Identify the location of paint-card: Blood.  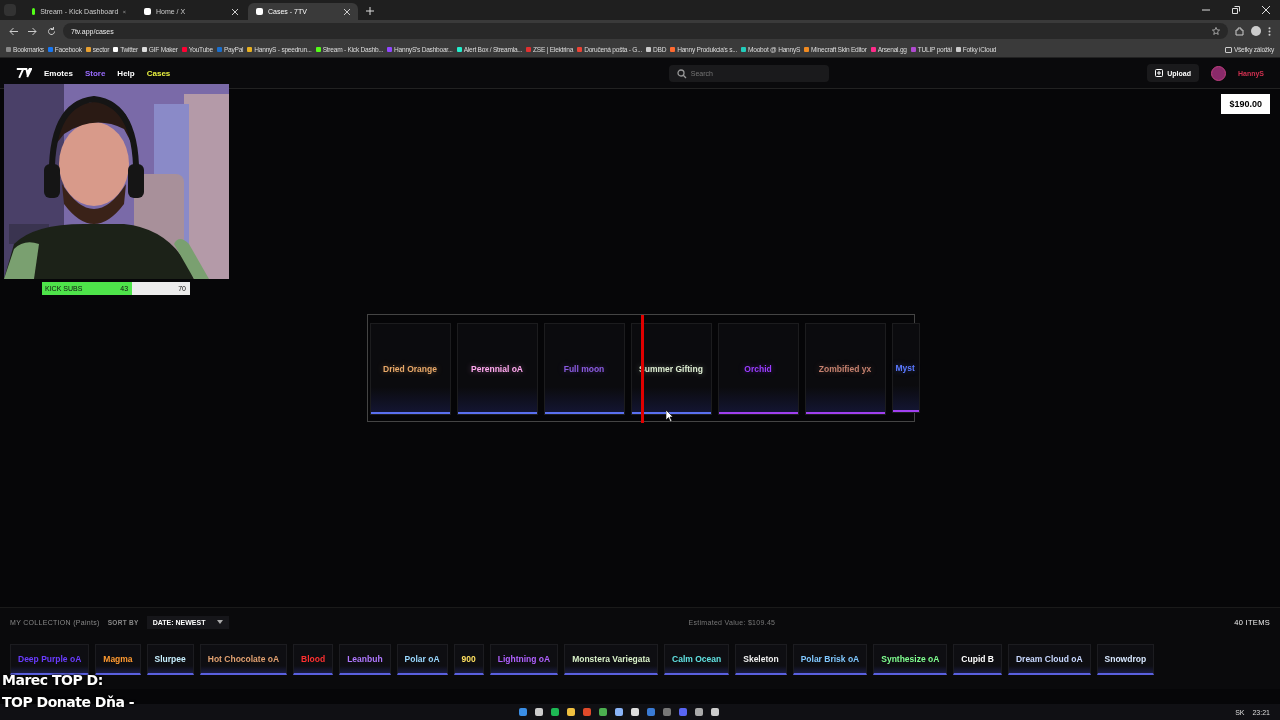
(313, 659).